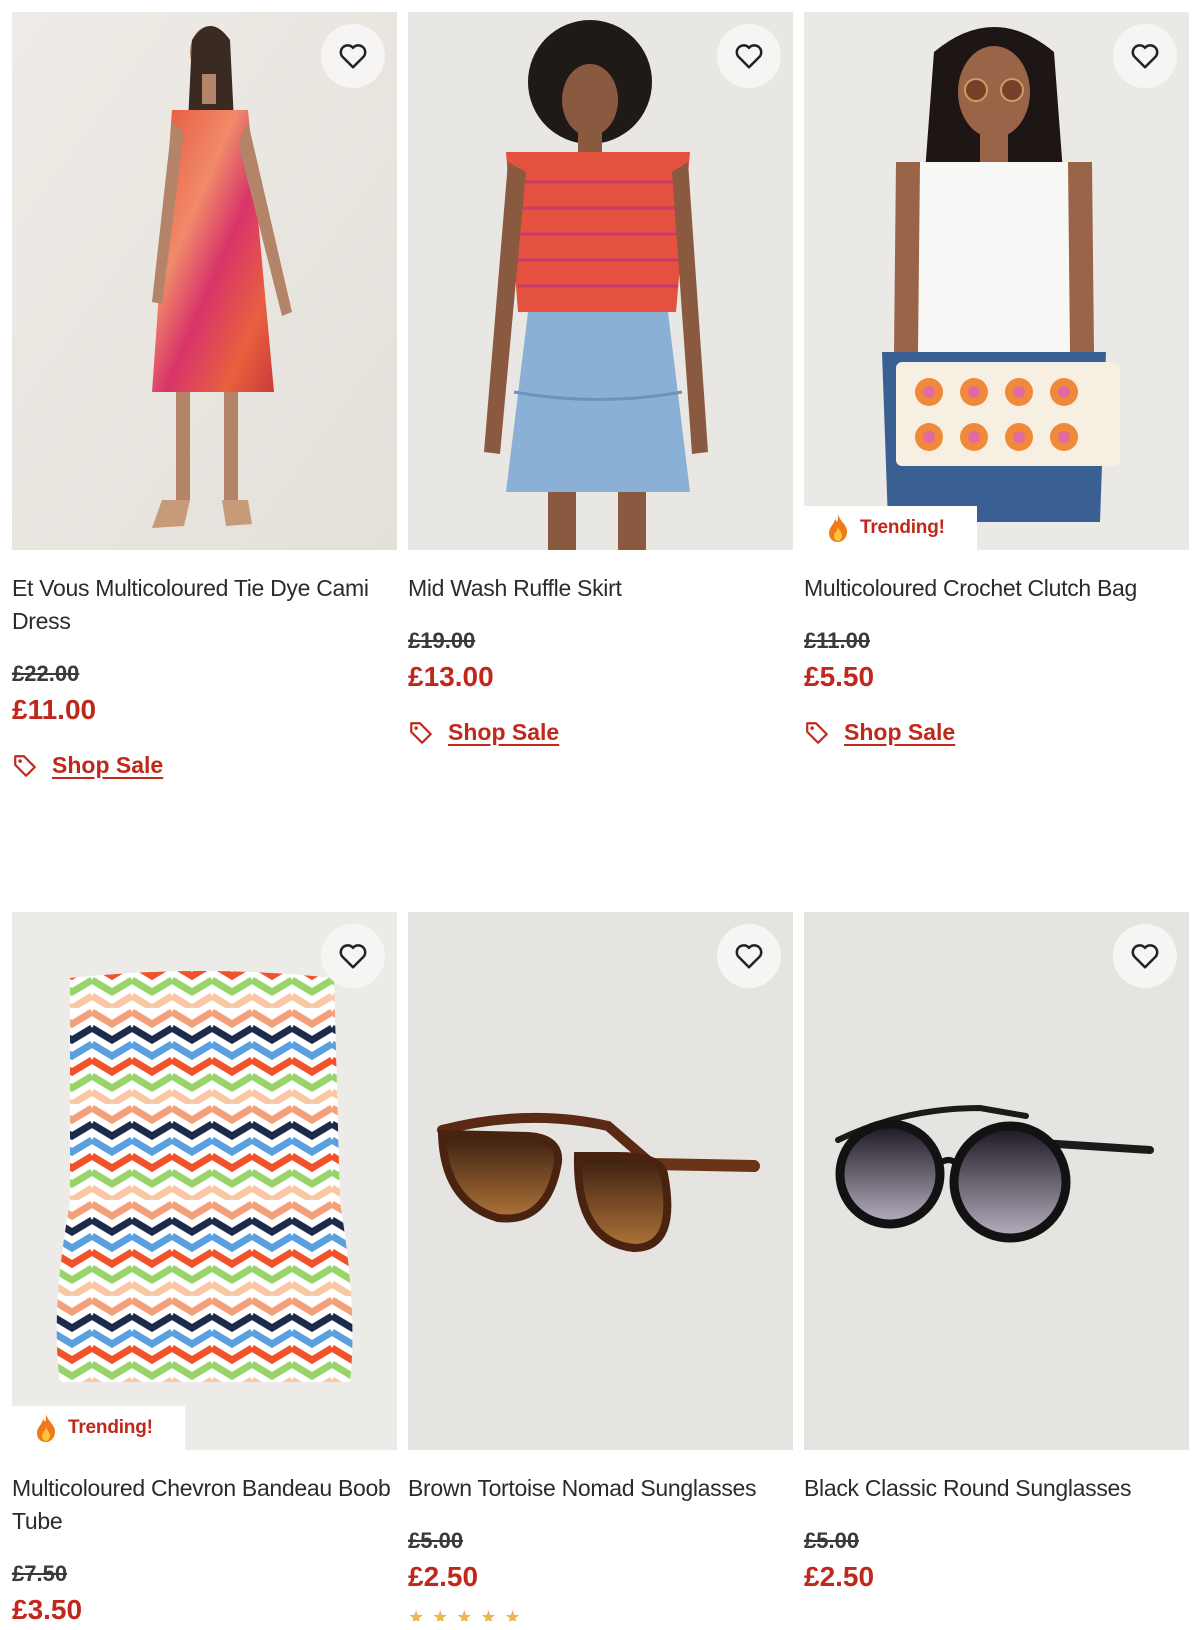 The width and height of the screenshot is (1200, 1630). I want to click on chevron-top-image, so click(204, 1181).